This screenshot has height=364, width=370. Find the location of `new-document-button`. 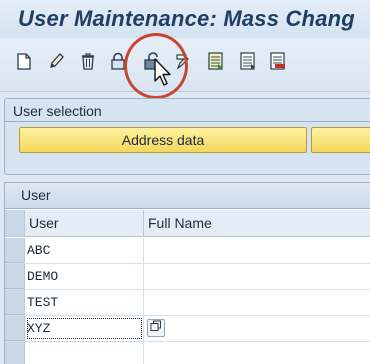

new-document-button is located at coordinates (24, 61).